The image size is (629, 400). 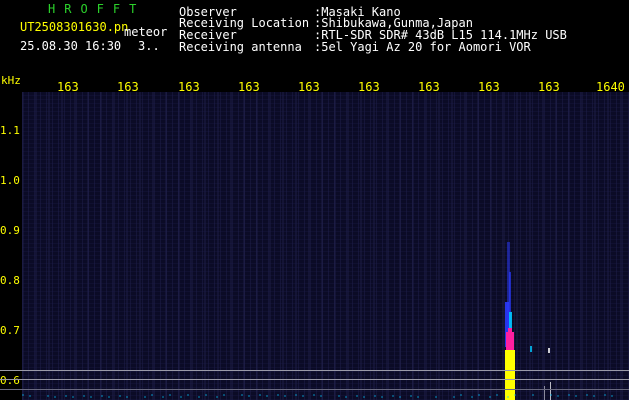 I want to click on y-tick-label: 0.8, so click(x=10, y=280).